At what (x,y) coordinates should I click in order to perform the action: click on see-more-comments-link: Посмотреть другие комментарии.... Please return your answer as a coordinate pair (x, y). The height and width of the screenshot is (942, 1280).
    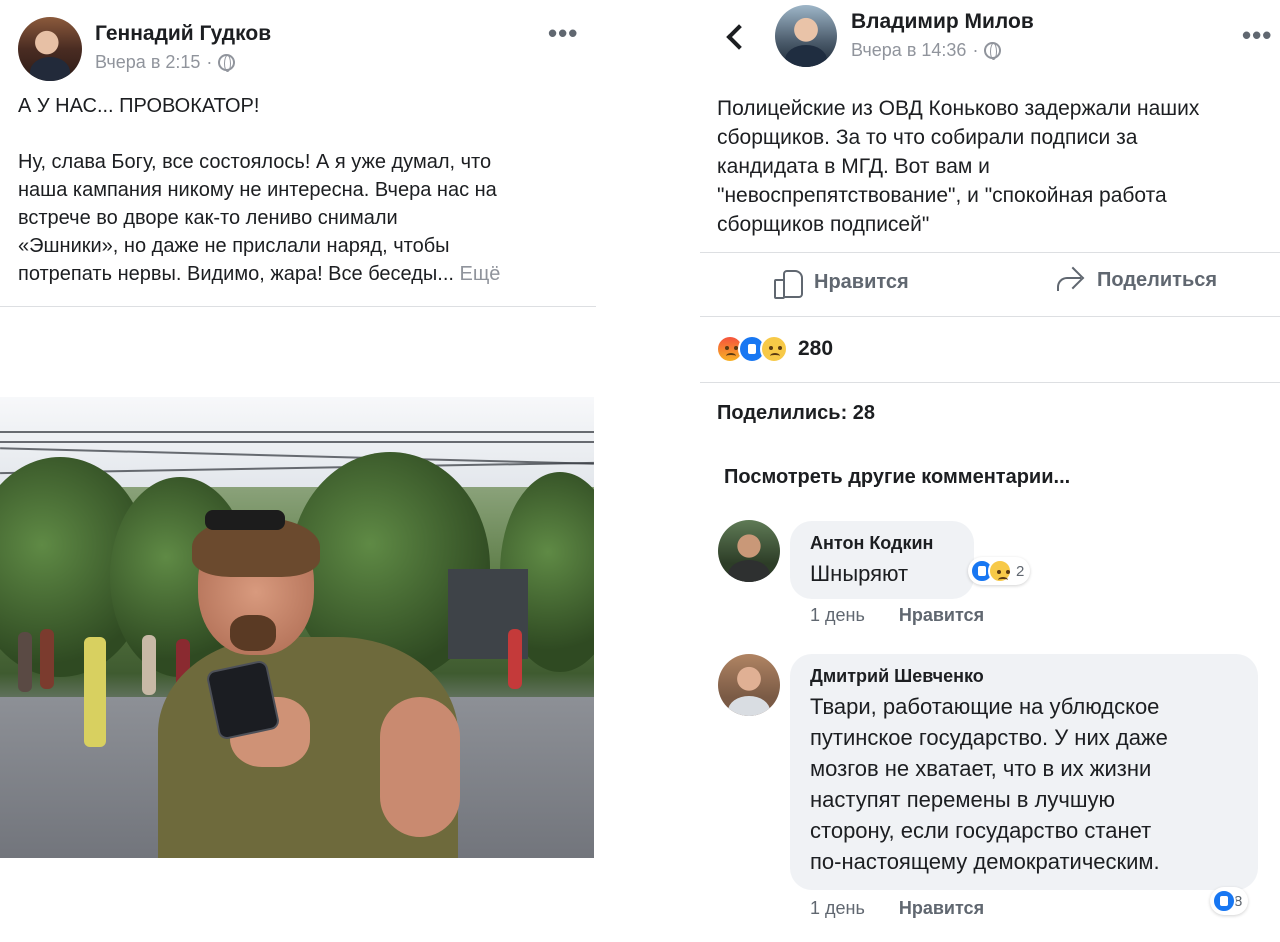
    Looking at the image, I should click on (897, 477).